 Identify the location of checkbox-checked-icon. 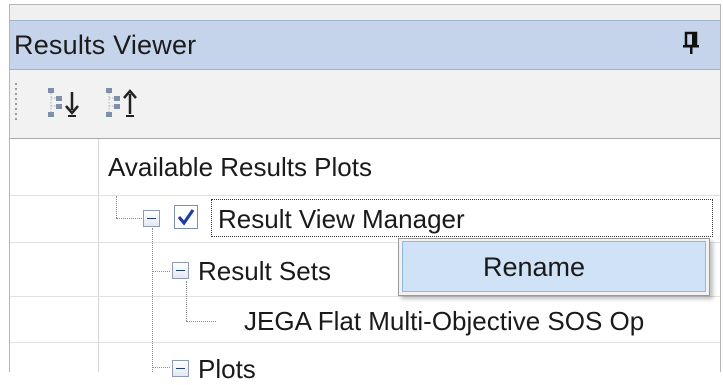
(186, 217).